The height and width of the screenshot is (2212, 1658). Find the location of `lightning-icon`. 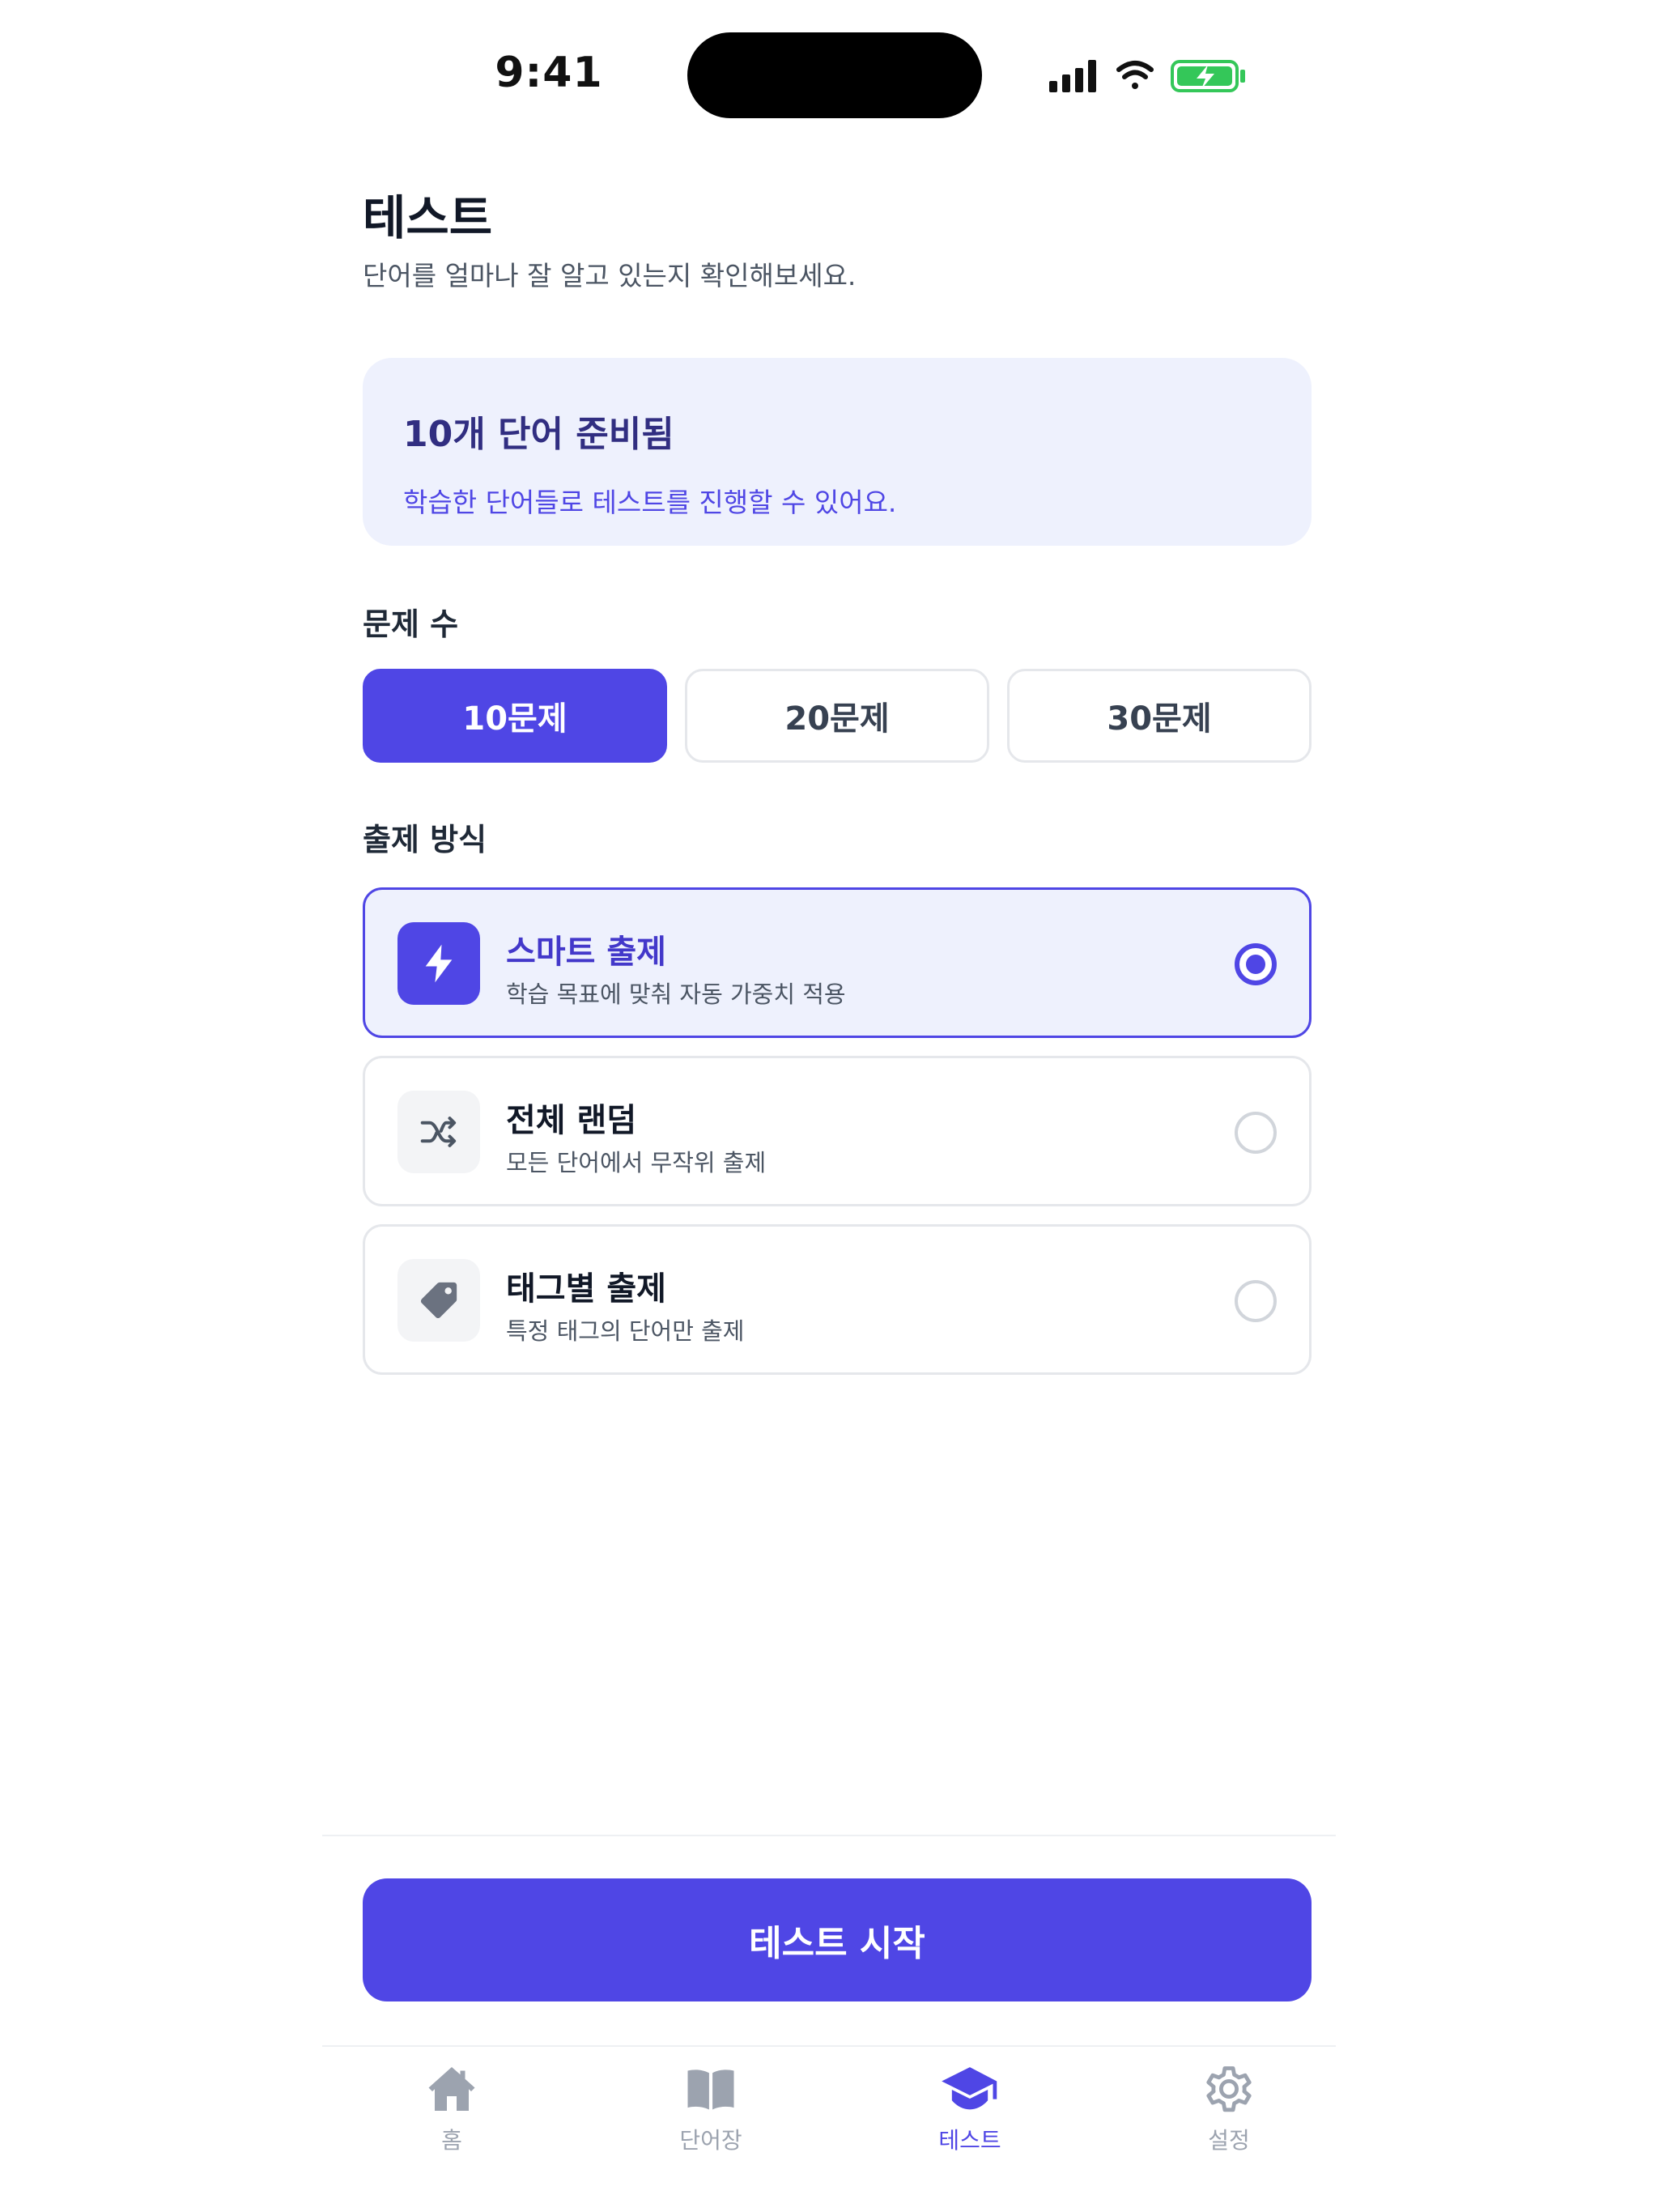

lightning-icon is located at coordinates (438, 964).